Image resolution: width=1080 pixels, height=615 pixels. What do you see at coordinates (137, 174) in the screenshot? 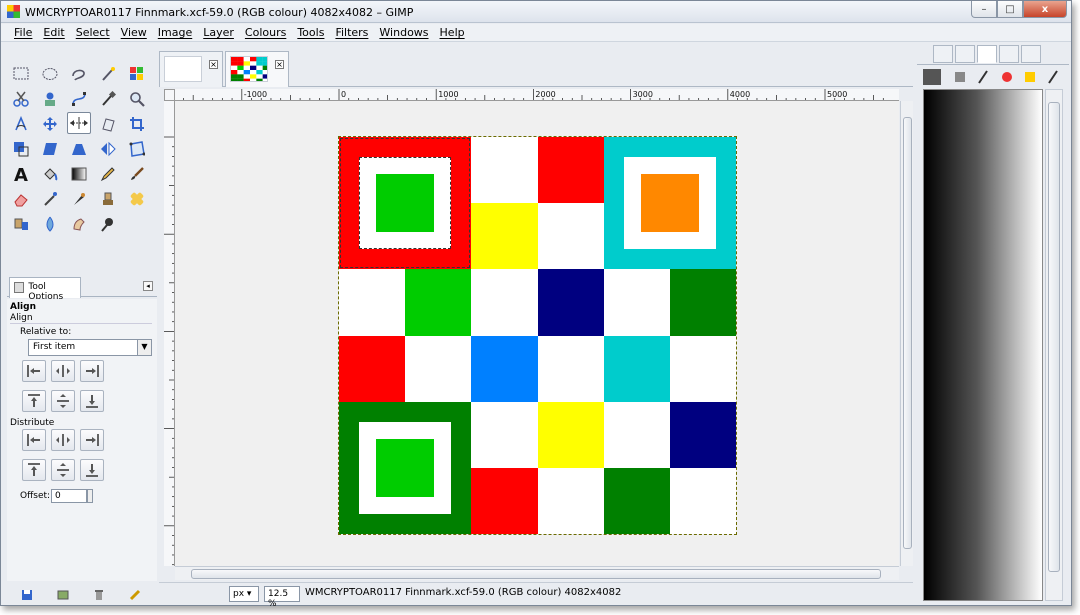
I see `paintbrush-icon` at bounding box center [137, 174].